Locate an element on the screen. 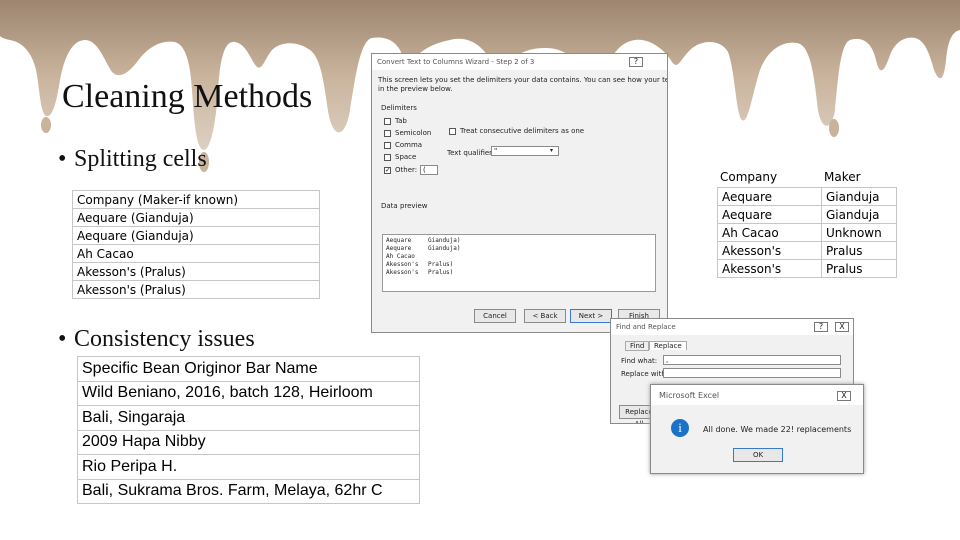  comma-checkbox is located at coordinates (387, 145).